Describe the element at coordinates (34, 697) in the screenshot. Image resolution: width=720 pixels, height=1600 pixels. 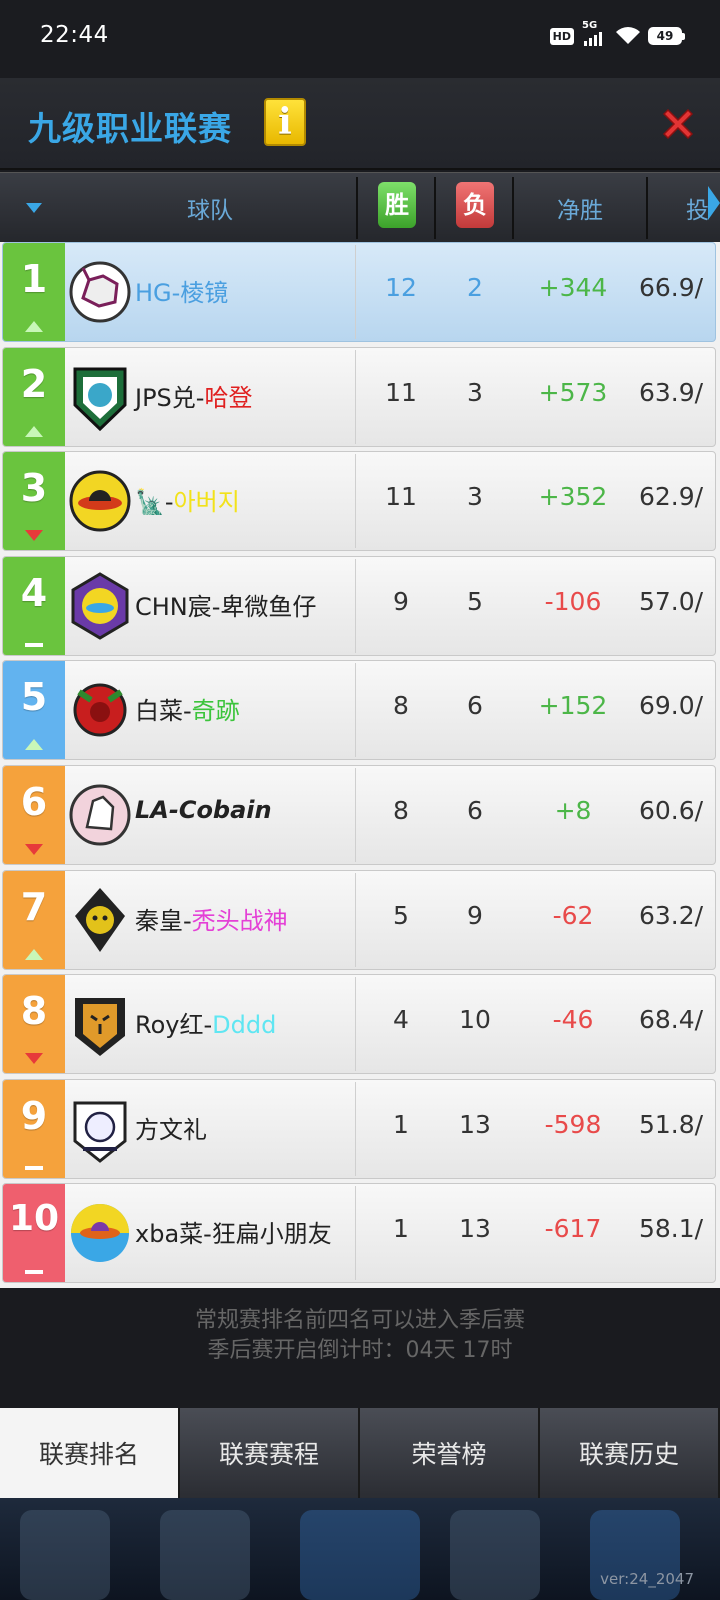
I see `rank-number: 5` at that location.